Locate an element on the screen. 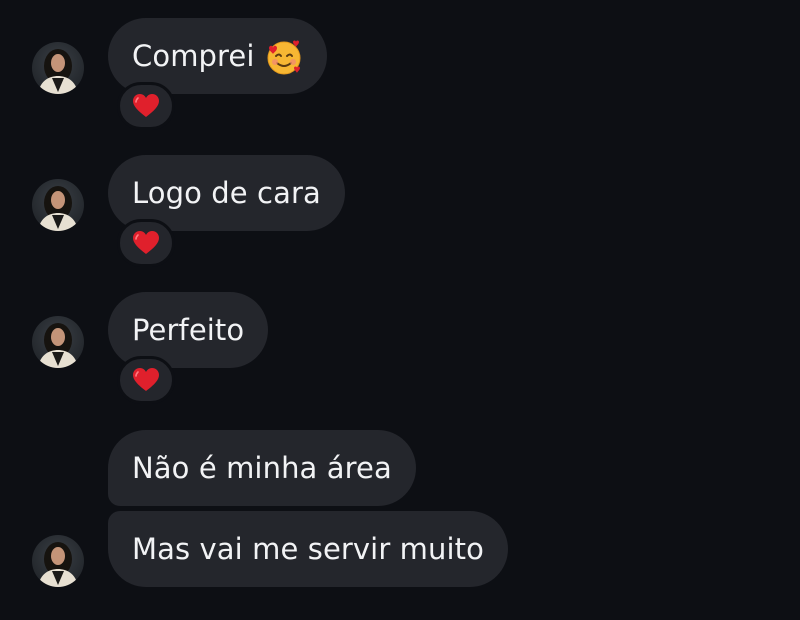 The width and height of the screenshot is (800, 620). message-text: Mas vai me servir muito is located at coordinates (308, 549).